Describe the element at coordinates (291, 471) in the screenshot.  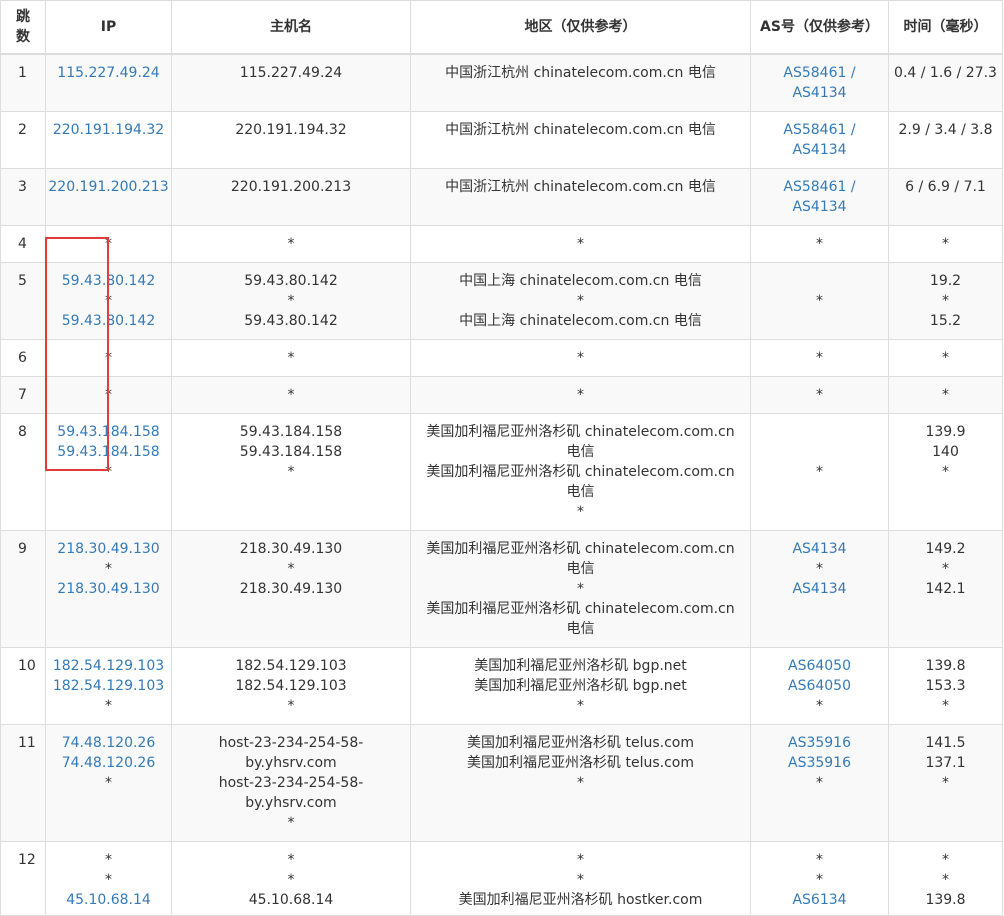
I see `host-cell: 59.43.184.158 59.43.184.158 *` at that location.